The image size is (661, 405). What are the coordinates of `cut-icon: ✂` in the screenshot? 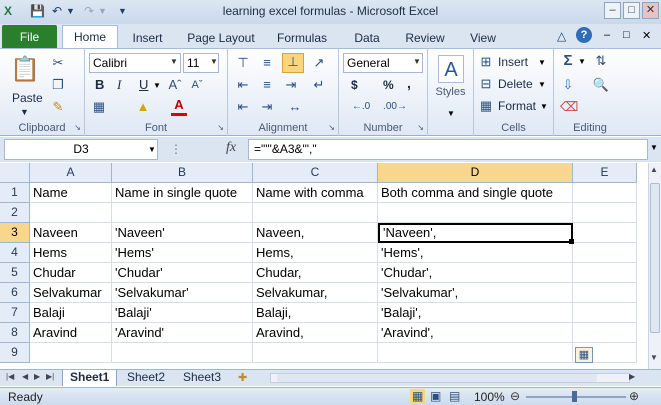 It's located at (58, 63).